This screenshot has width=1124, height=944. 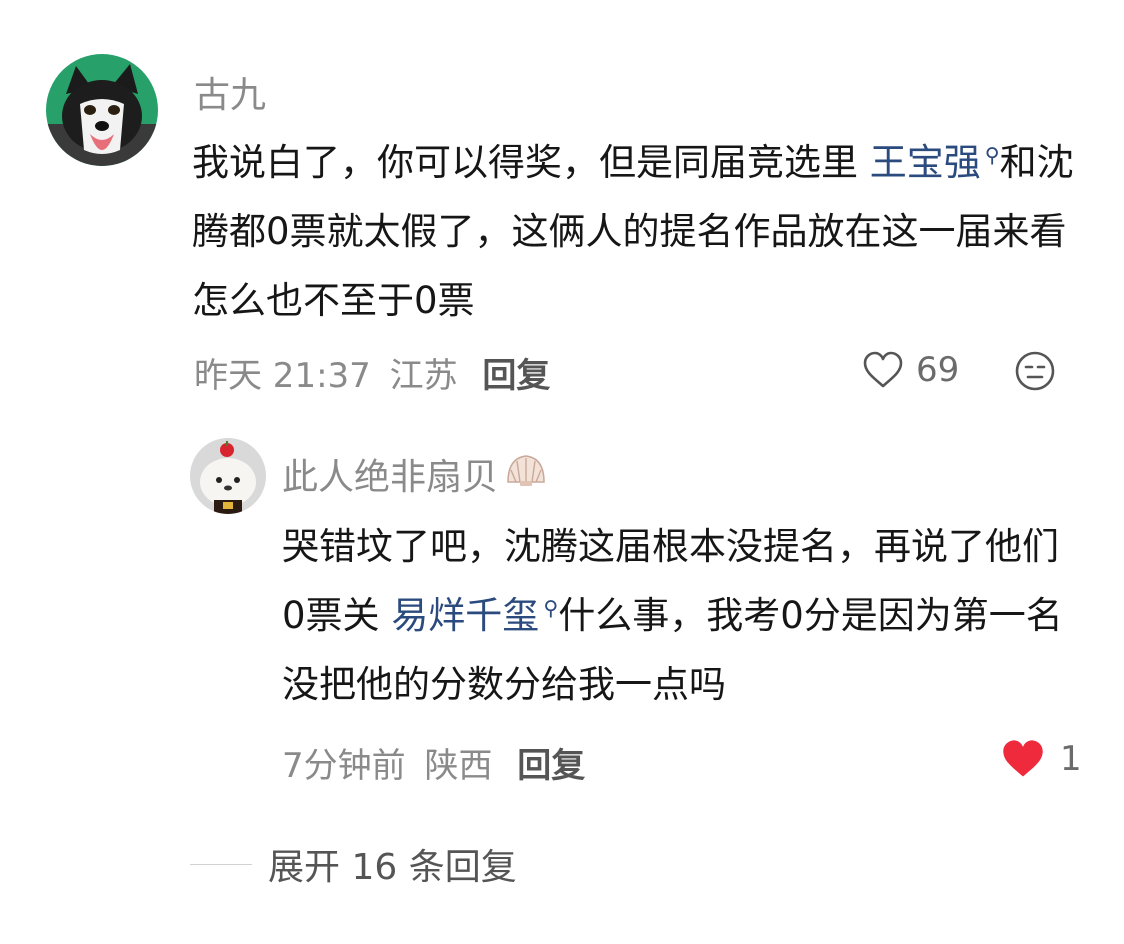 What do you see at coordinates (458, 766) in the screenshot?
I see `reply-location: 陕西` at bounding box center [458, 766].